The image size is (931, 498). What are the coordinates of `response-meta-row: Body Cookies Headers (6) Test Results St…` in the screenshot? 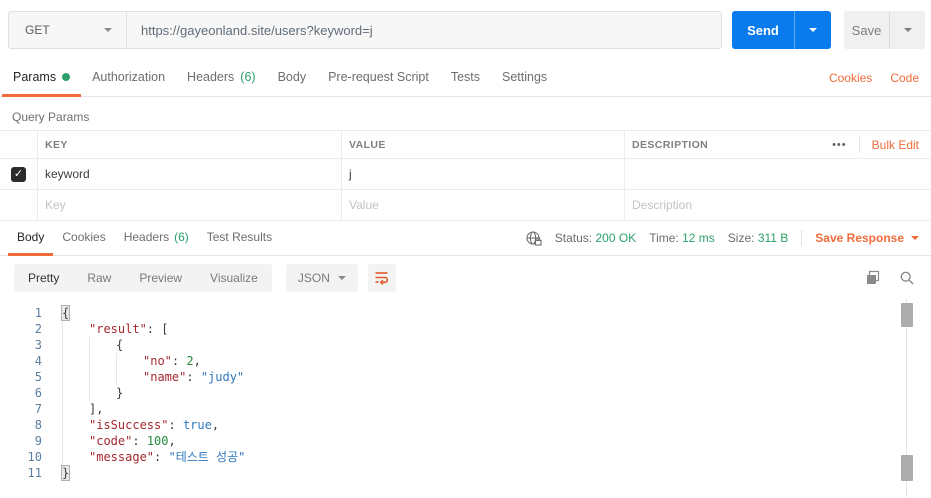 It's located at (465, 238).